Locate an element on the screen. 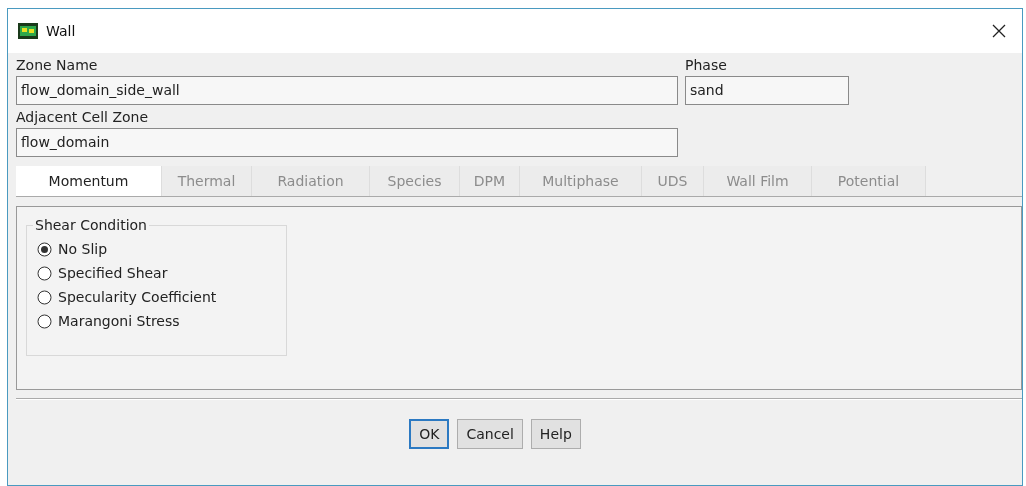 The image size is (1026, 486). dialog-button: Help is located at coordinates (555, 434).